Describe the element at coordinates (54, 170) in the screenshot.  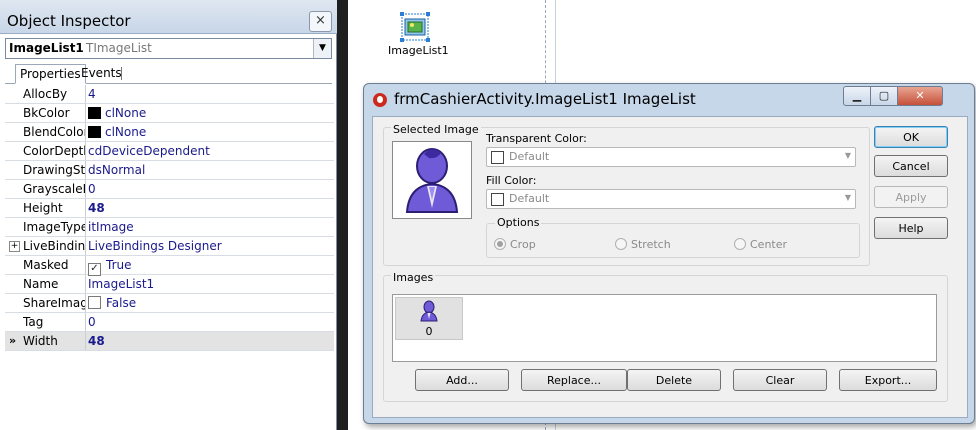
I see `property-name: DrawingSty` at that location.